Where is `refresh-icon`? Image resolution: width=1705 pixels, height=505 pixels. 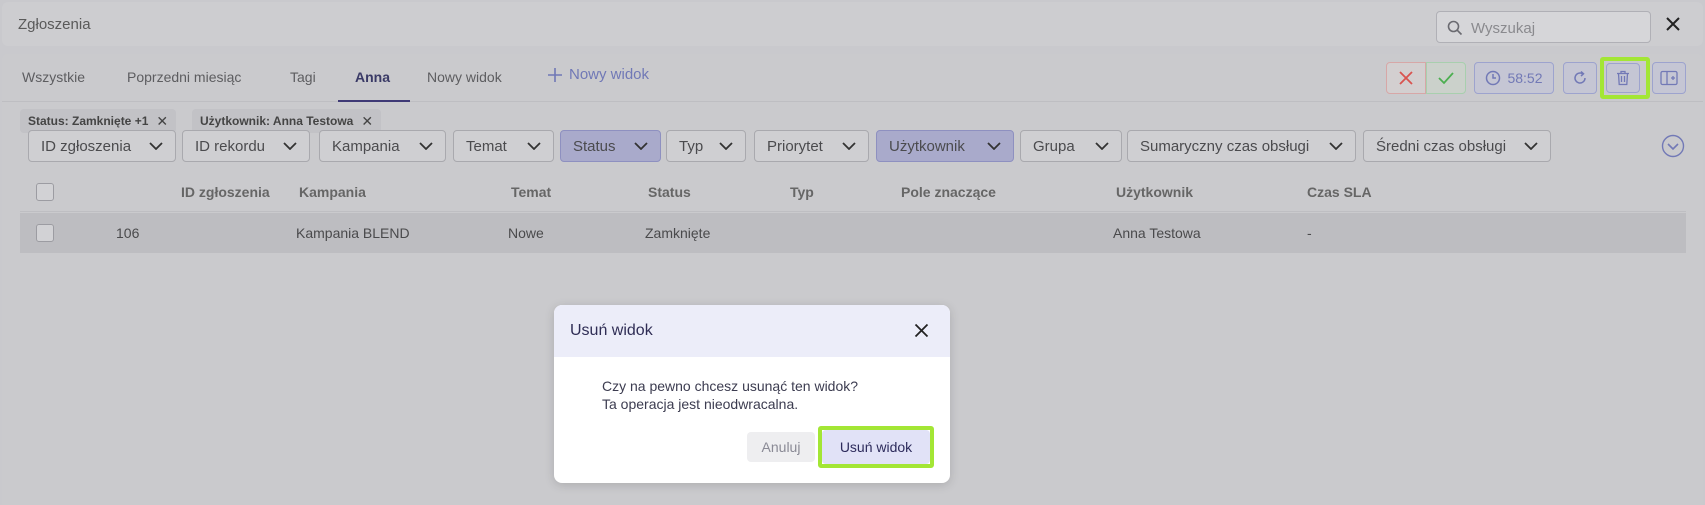 refresh-icon is located at coordinates (1580, 77).